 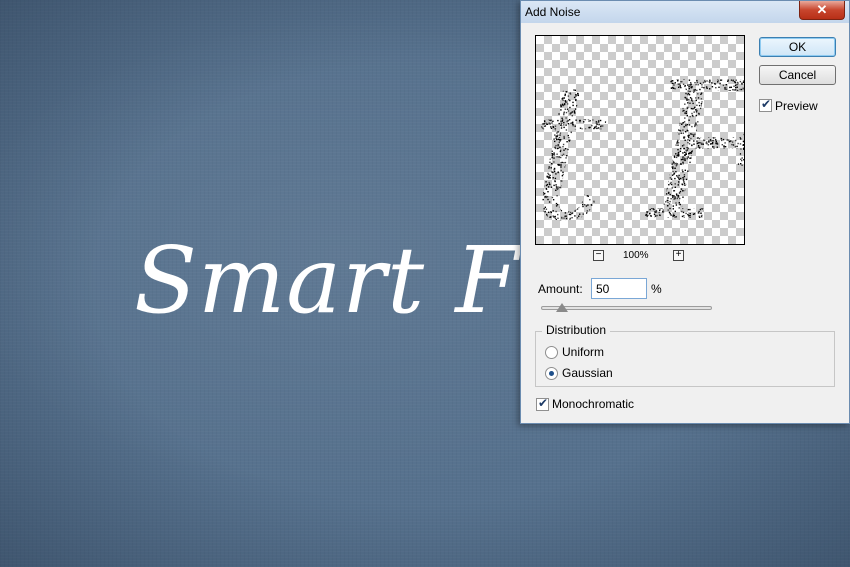 I want to click on zoom-controls: − 100% +, so click(x=641, y=256).